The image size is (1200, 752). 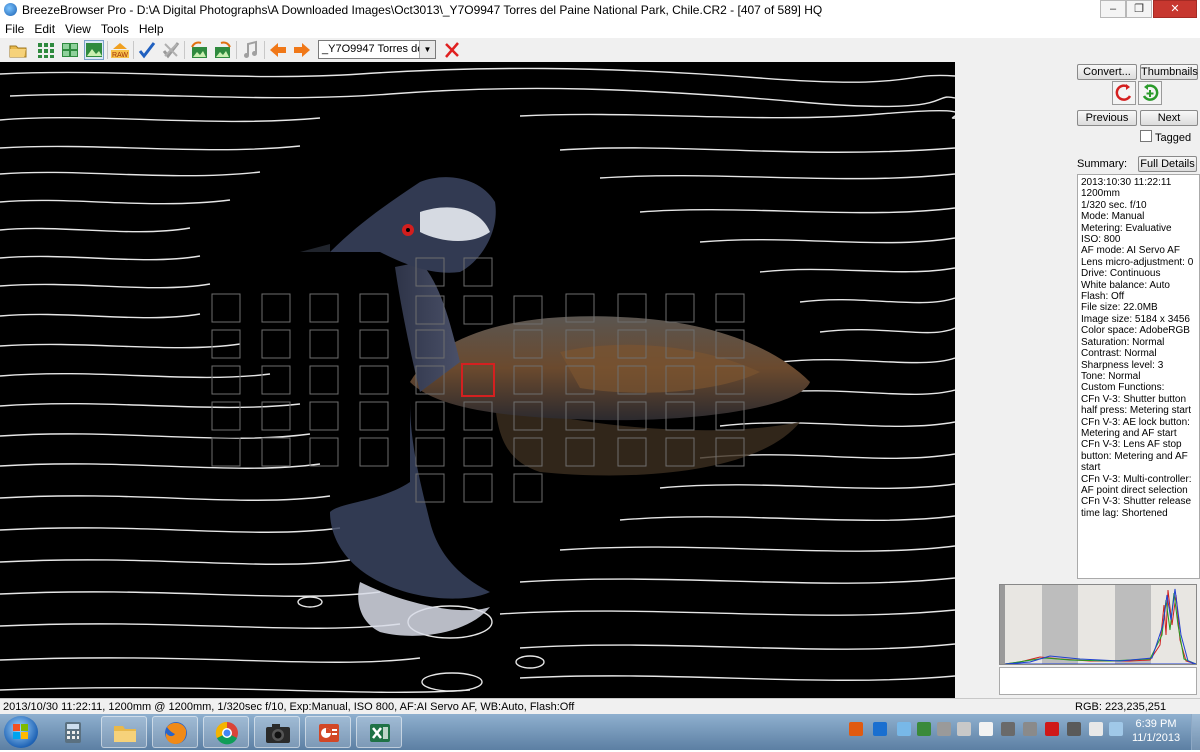 What do you see at coordinates (1100, 194) in the screenshot?
I see `summary-line: 1200mm` at bounding box center [1100, 194].